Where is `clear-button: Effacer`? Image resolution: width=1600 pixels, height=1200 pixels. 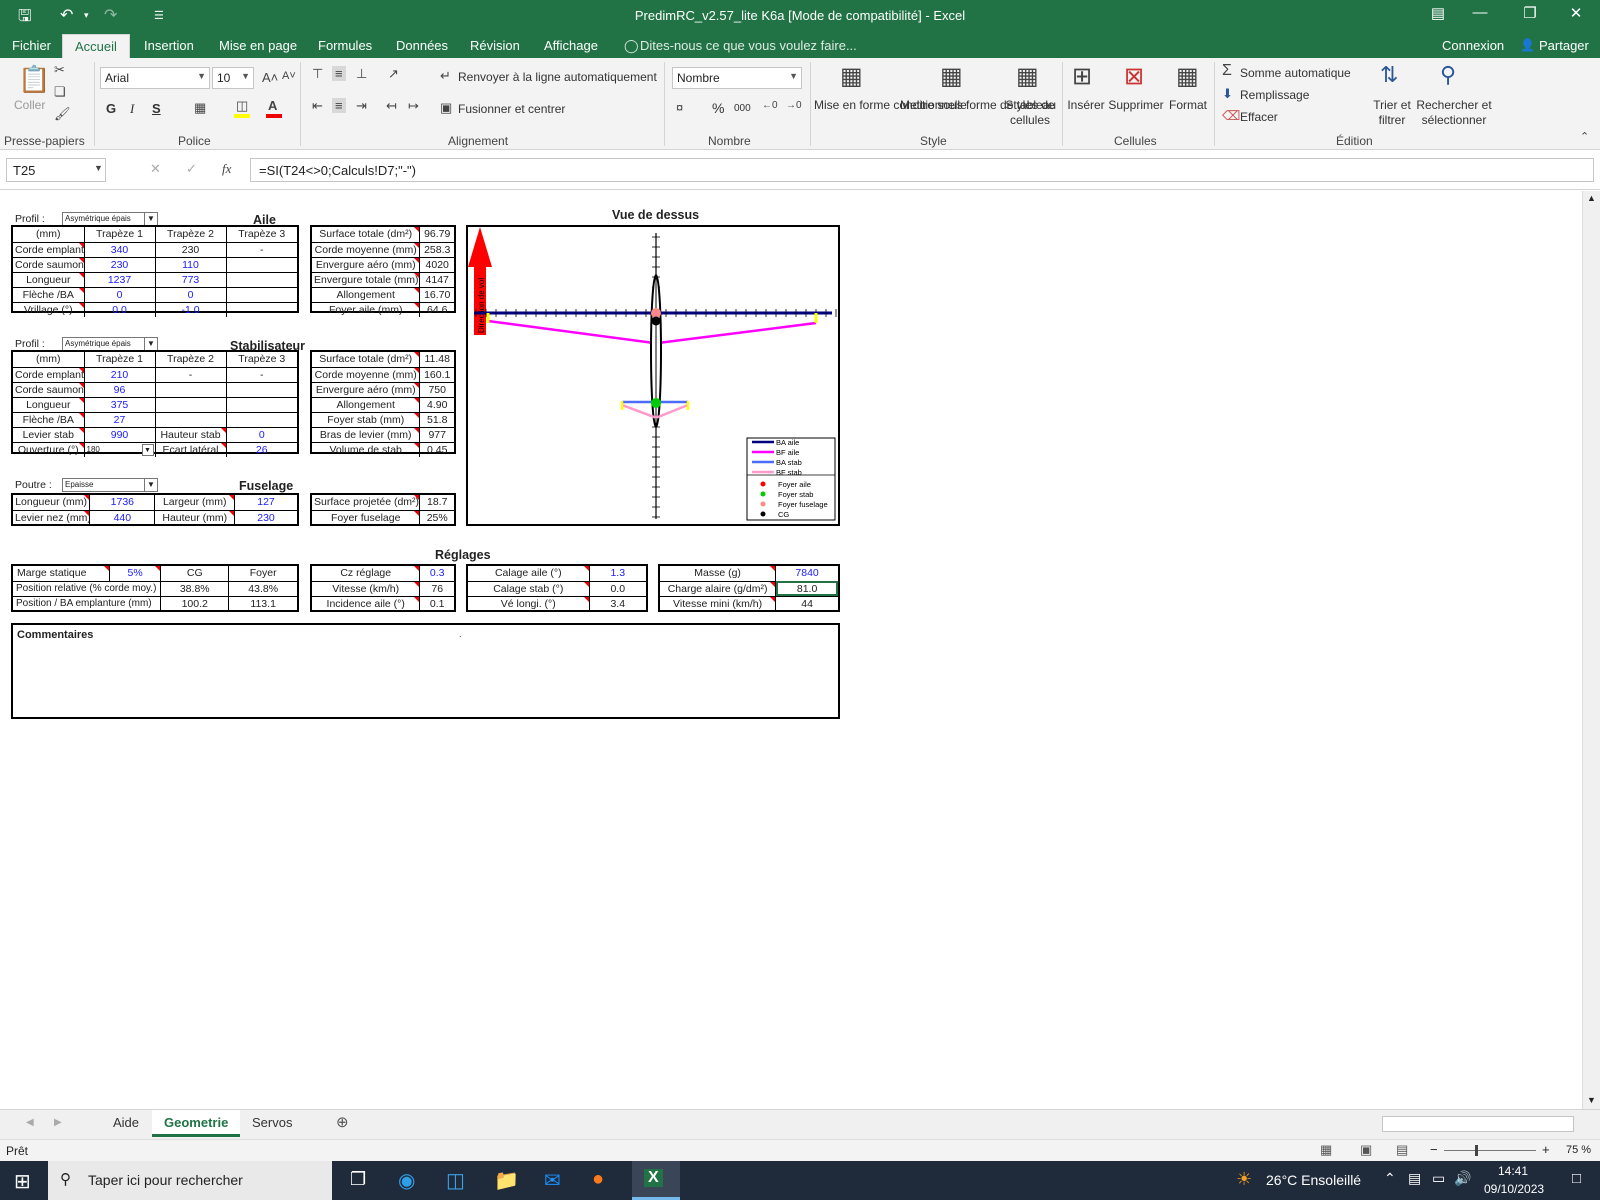
clear-button: Effacer is located at coordinates (1259, 117).